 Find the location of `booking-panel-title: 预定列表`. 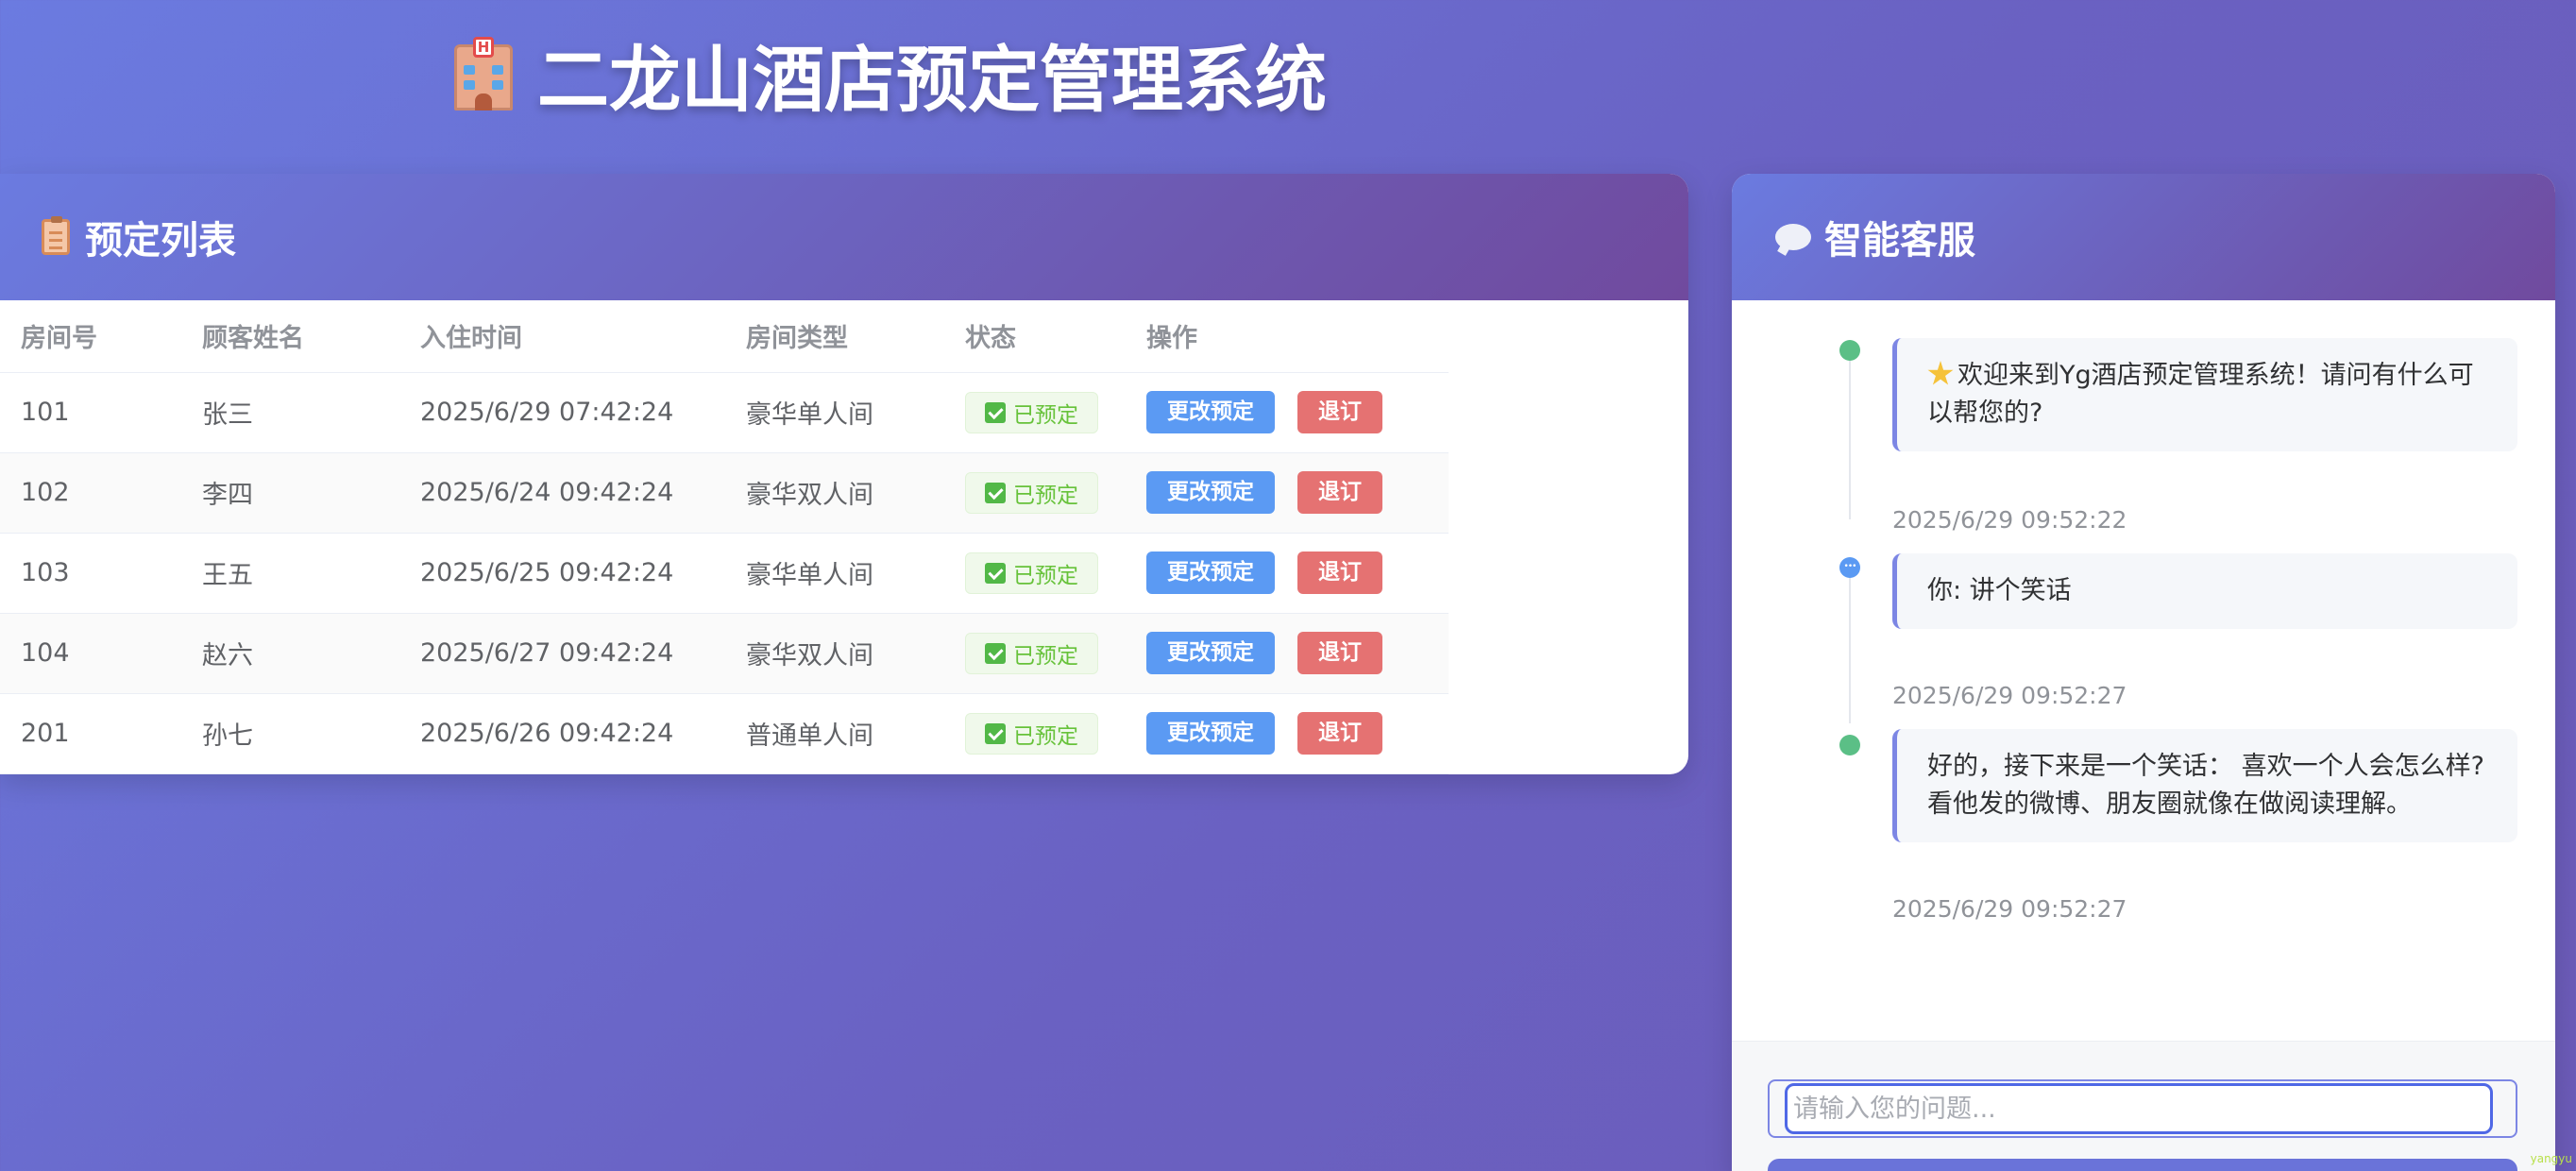

booking-panel-title: 预定列表 is located at coordinates (160, 241).